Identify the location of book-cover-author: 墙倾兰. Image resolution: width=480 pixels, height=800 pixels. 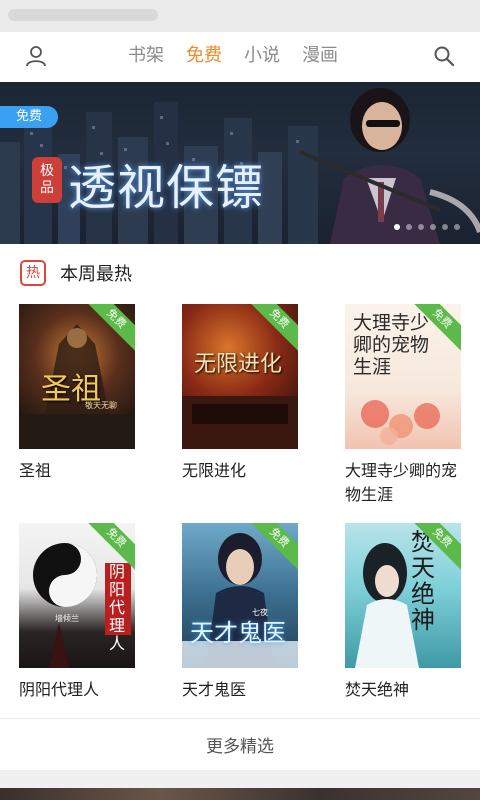
(67, 618).